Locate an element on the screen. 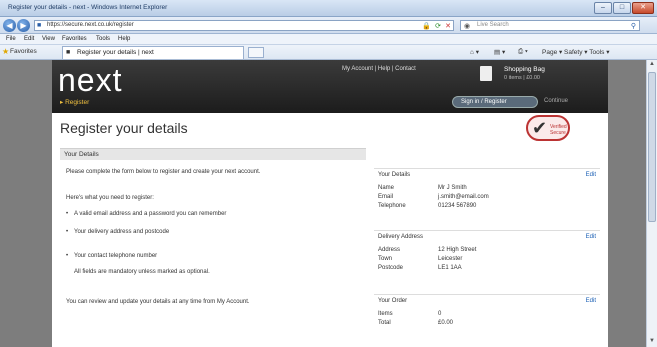  list-item: • Your delivery address and postcode is located at coordinates (205, 232).